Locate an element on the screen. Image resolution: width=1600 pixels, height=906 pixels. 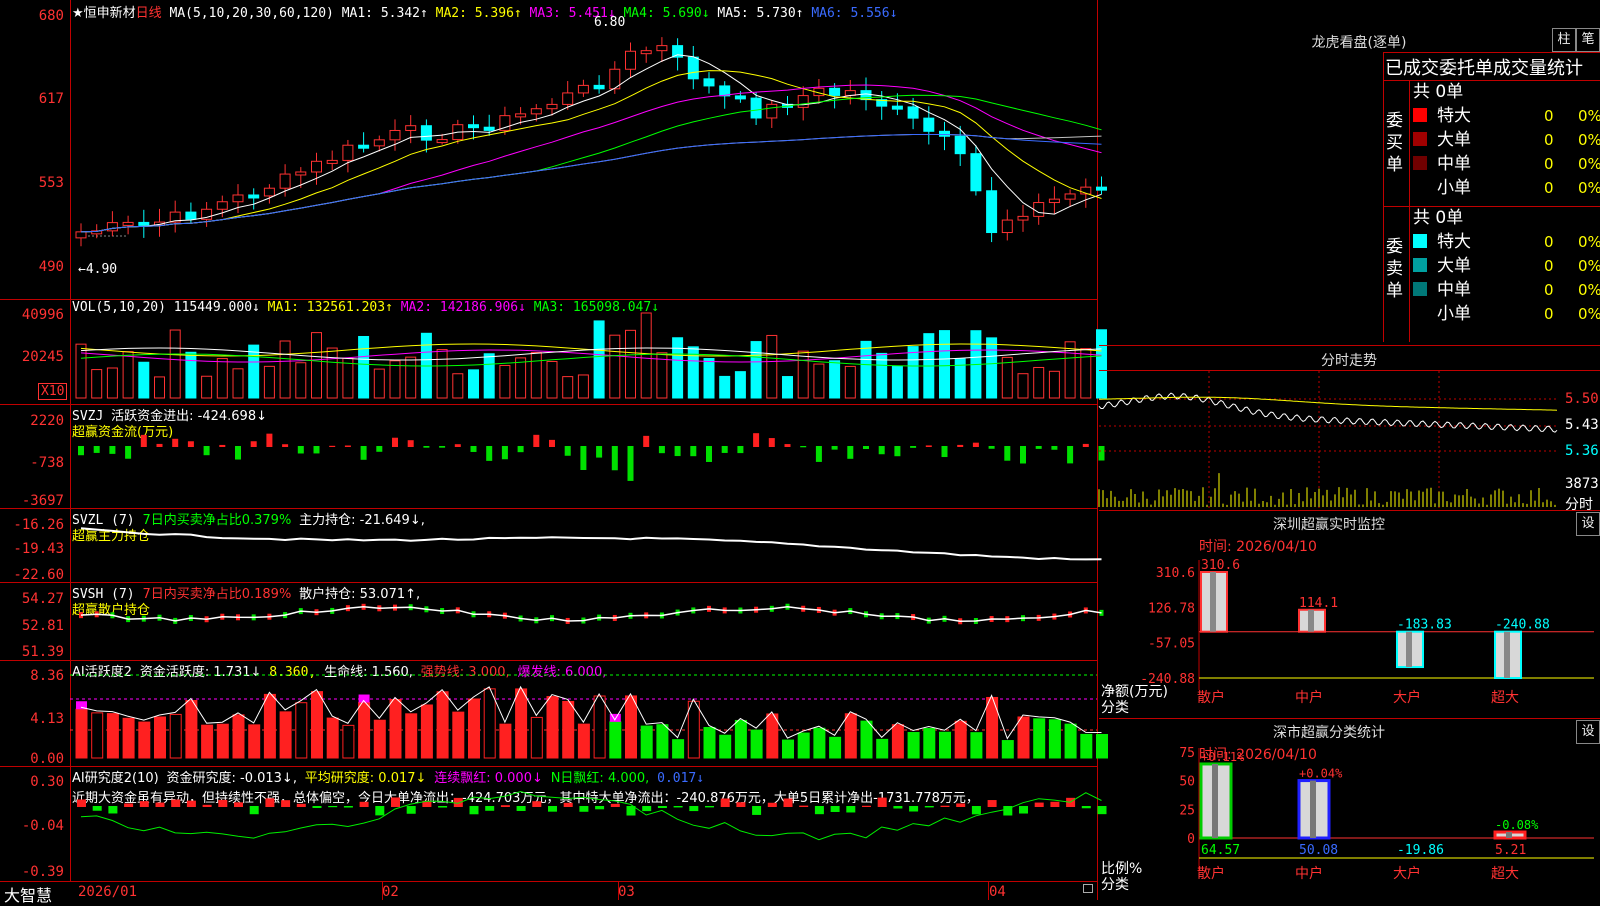
ai-research-chart is located at coordinates (553, 824).